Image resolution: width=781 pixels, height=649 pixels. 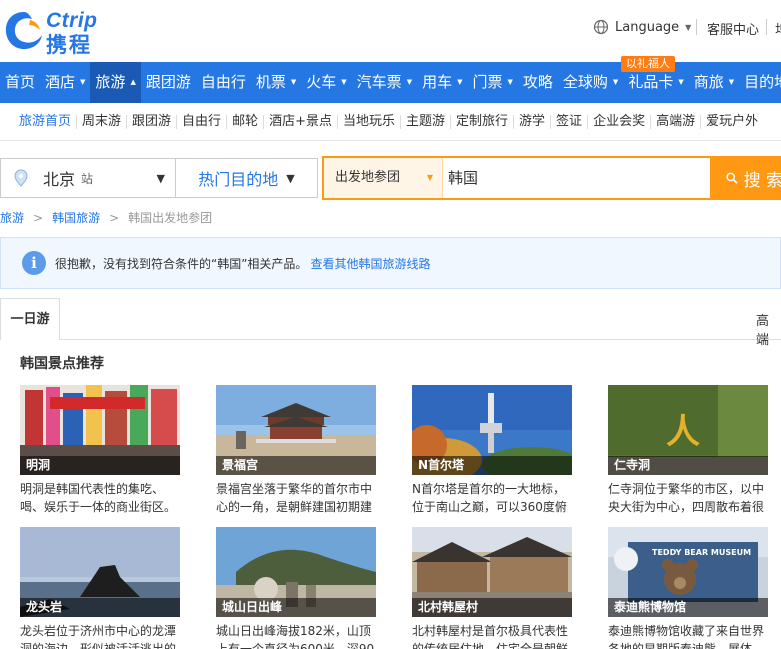 I want to click on tab-one-day-tour: 一日游, so click(x=30, y=319).